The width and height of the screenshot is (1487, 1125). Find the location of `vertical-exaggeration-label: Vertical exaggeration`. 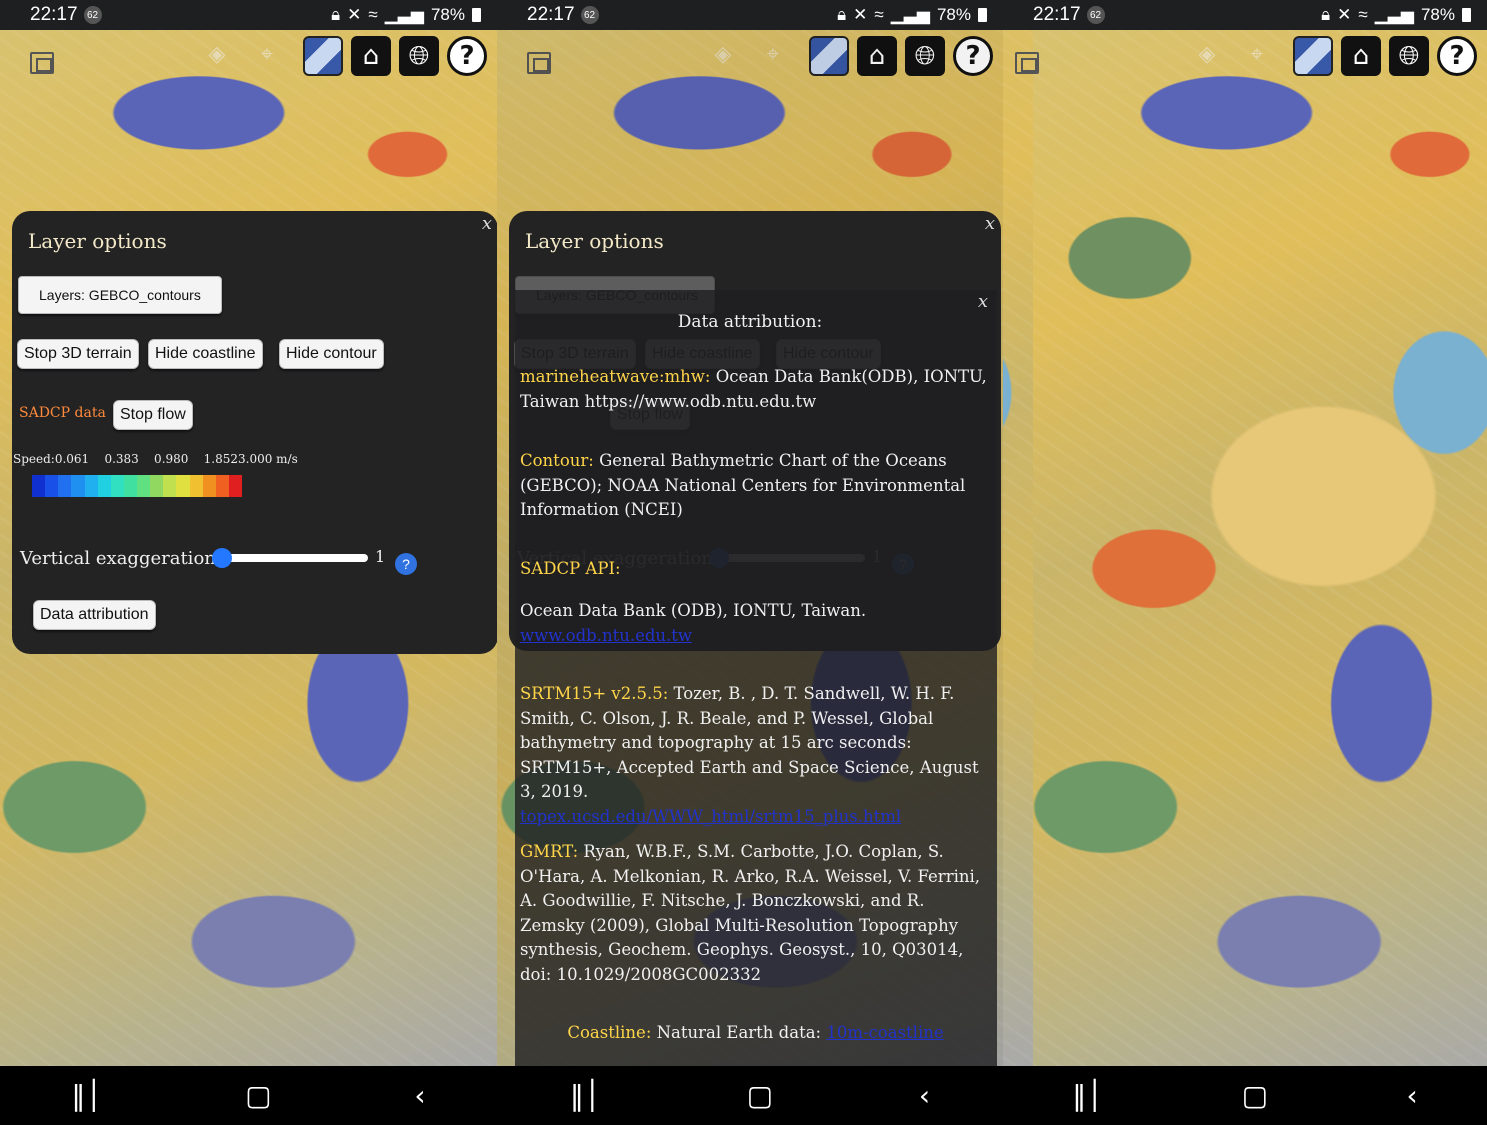

vertical-exaggeration-label: Vertical exaggeration is located at coordinates (118, 558).